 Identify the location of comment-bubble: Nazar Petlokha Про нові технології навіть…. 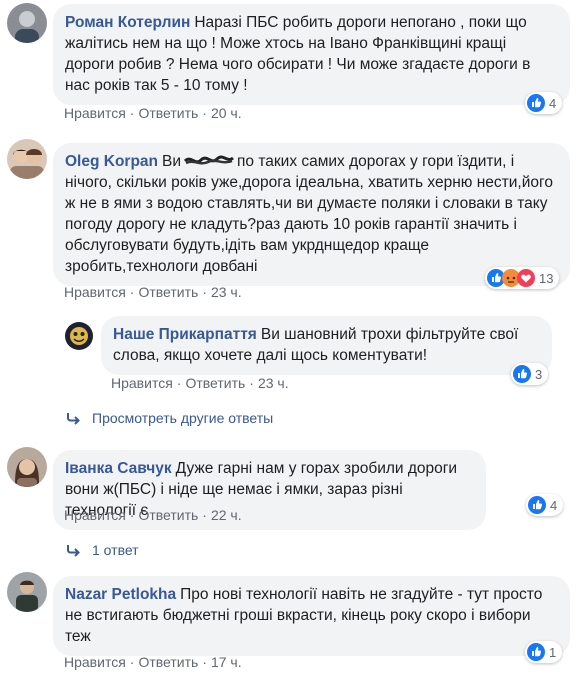
(311, 616).